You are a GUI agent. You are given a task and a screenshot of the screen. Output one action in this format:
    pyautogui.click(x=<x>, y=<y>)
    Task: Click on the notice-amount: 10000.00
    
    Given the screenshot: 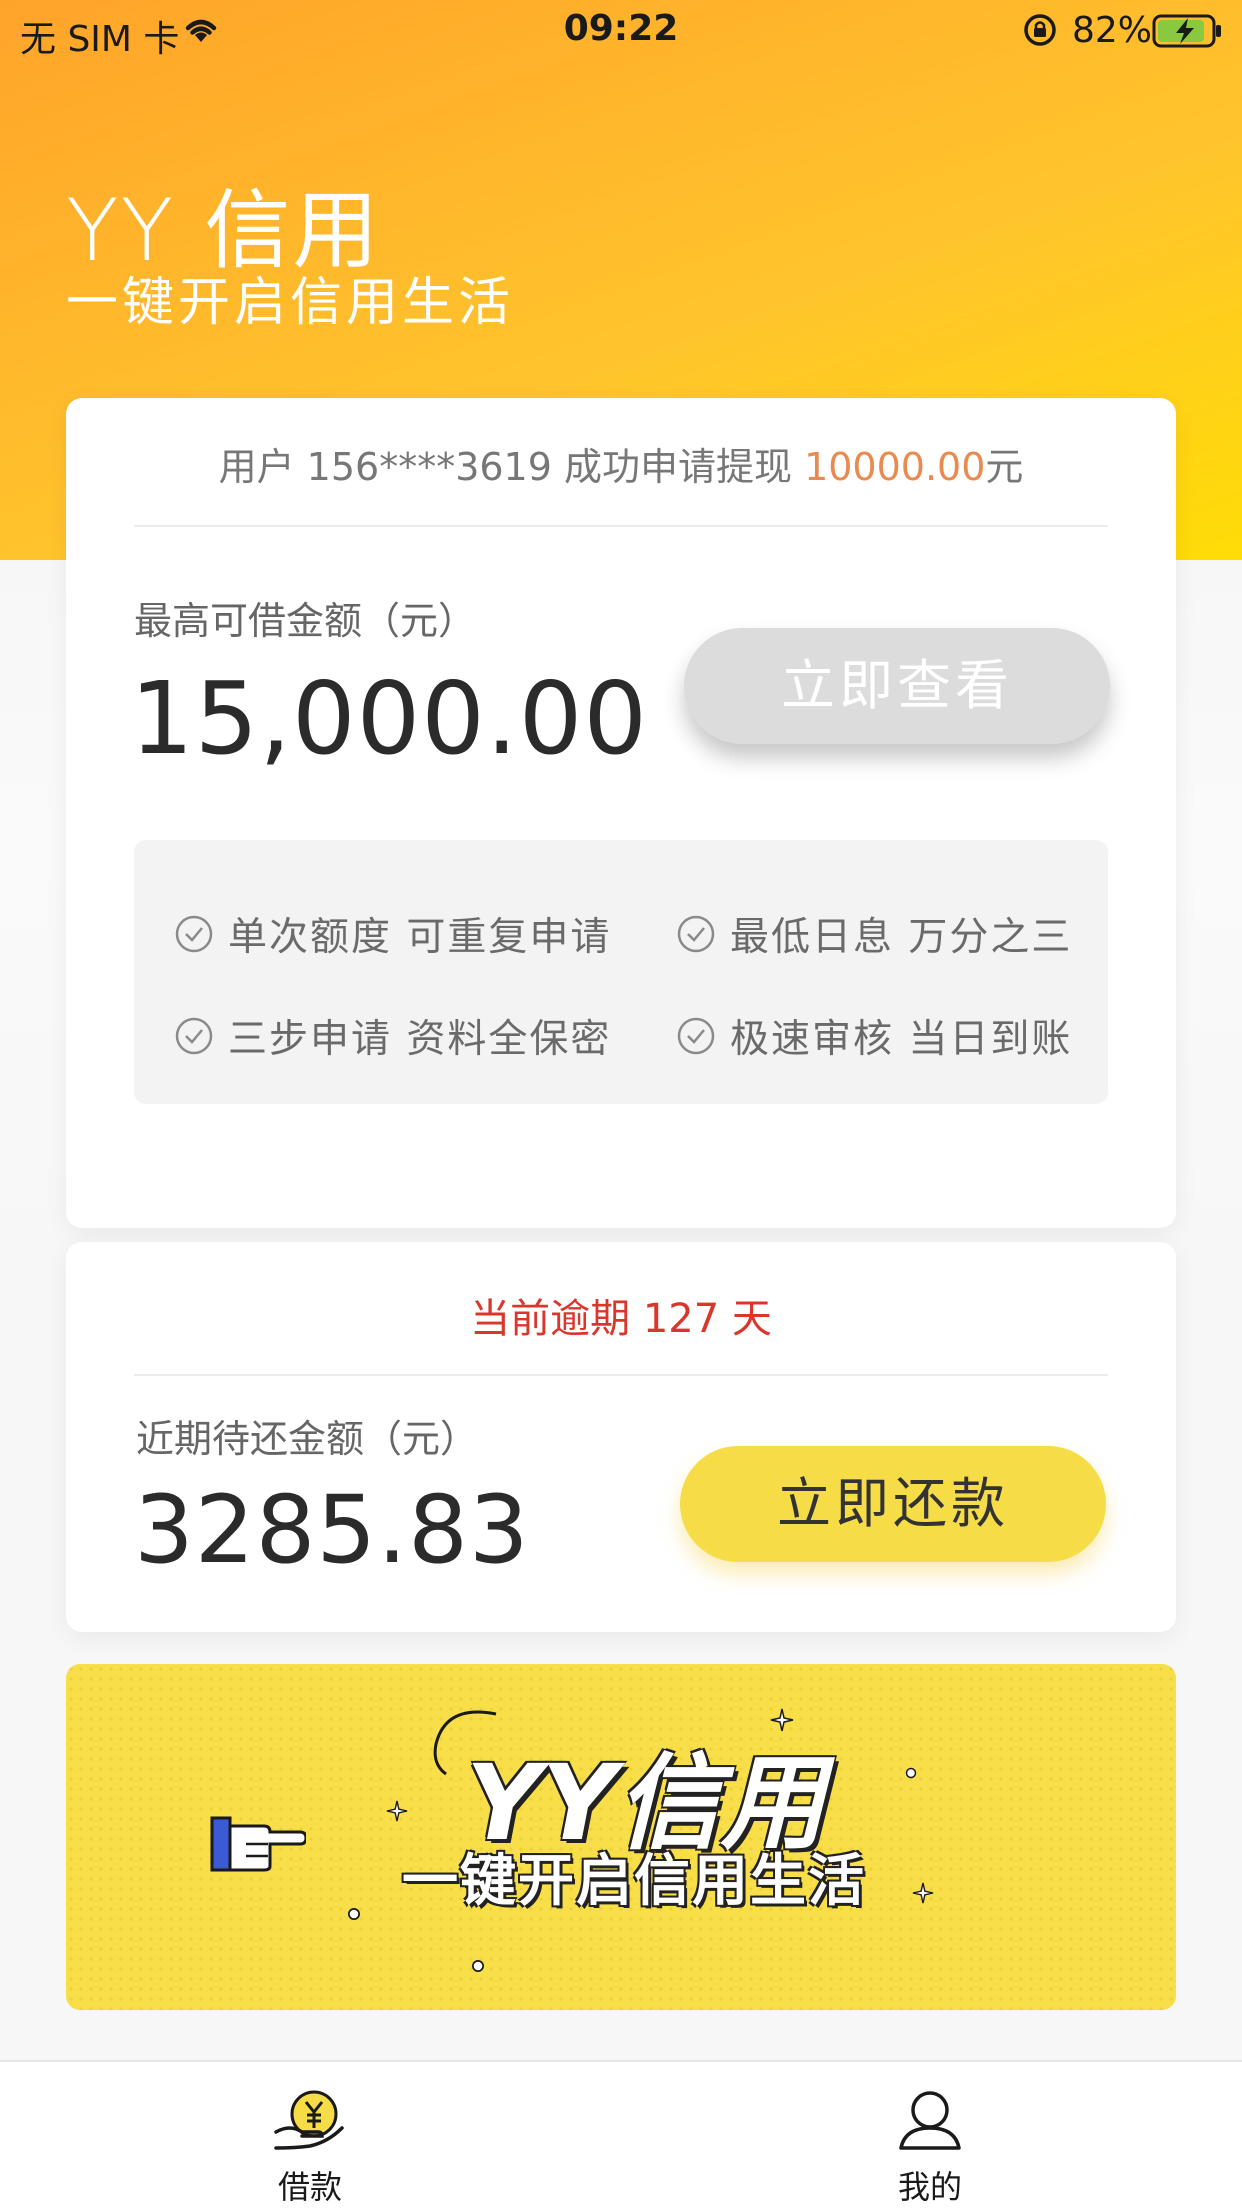 What is the action you would take?
    pyautogui.click(x=895, y=467)
    